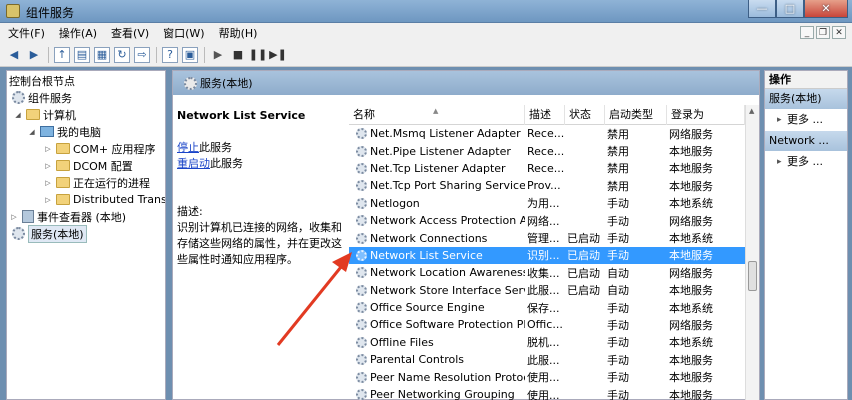 The image size is (852, 400). Describe the element at coordinates (691, 204) in the screenshot. I see `service-log-on-as: 本地系统` at that location.